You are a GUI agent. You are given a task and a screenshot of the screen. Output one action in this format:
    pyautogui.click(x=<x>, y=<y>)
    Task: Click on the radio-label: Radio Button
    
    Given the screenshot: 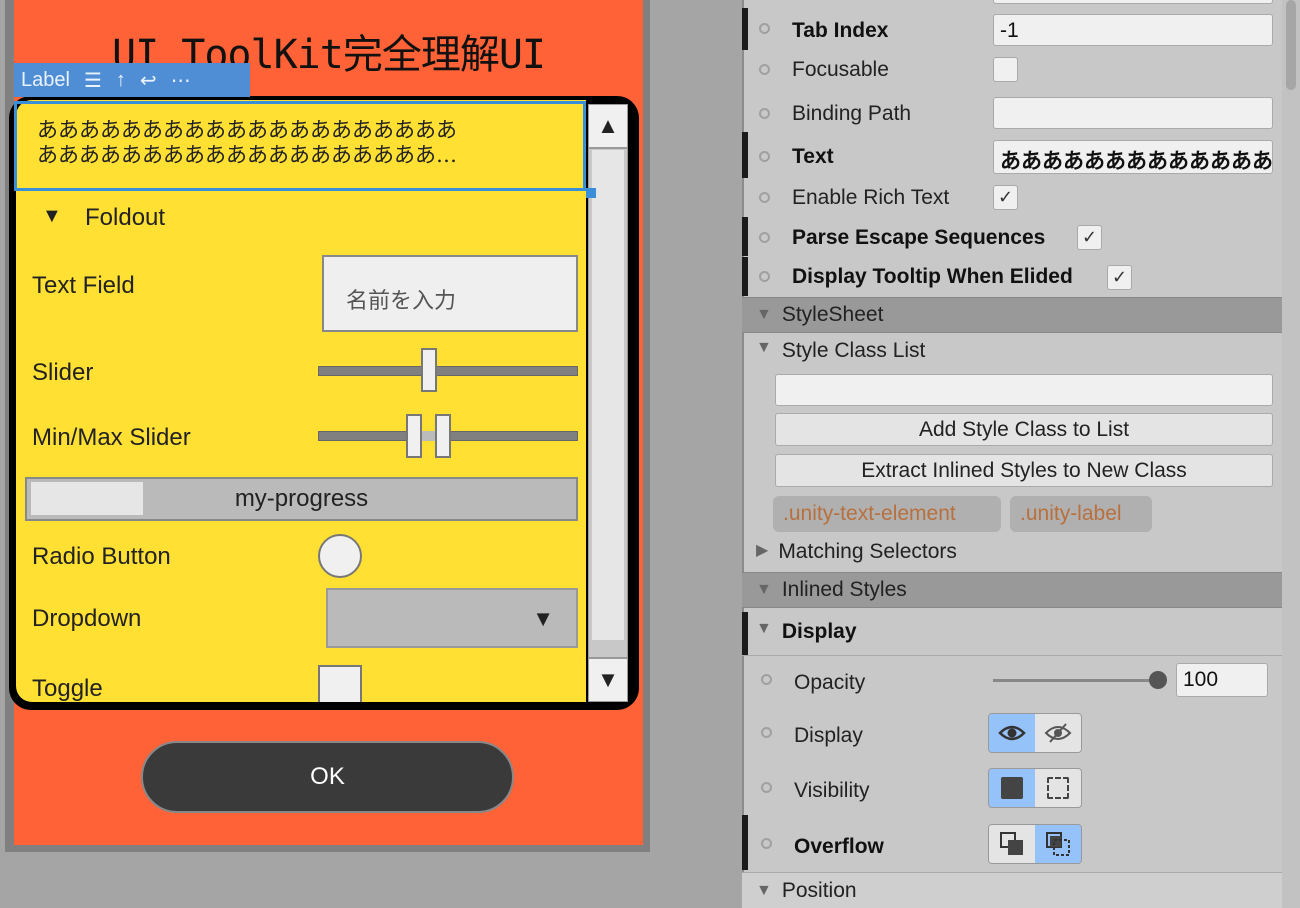 What is the action you would take?
    pyautogui.click(x=101, y=556)
    